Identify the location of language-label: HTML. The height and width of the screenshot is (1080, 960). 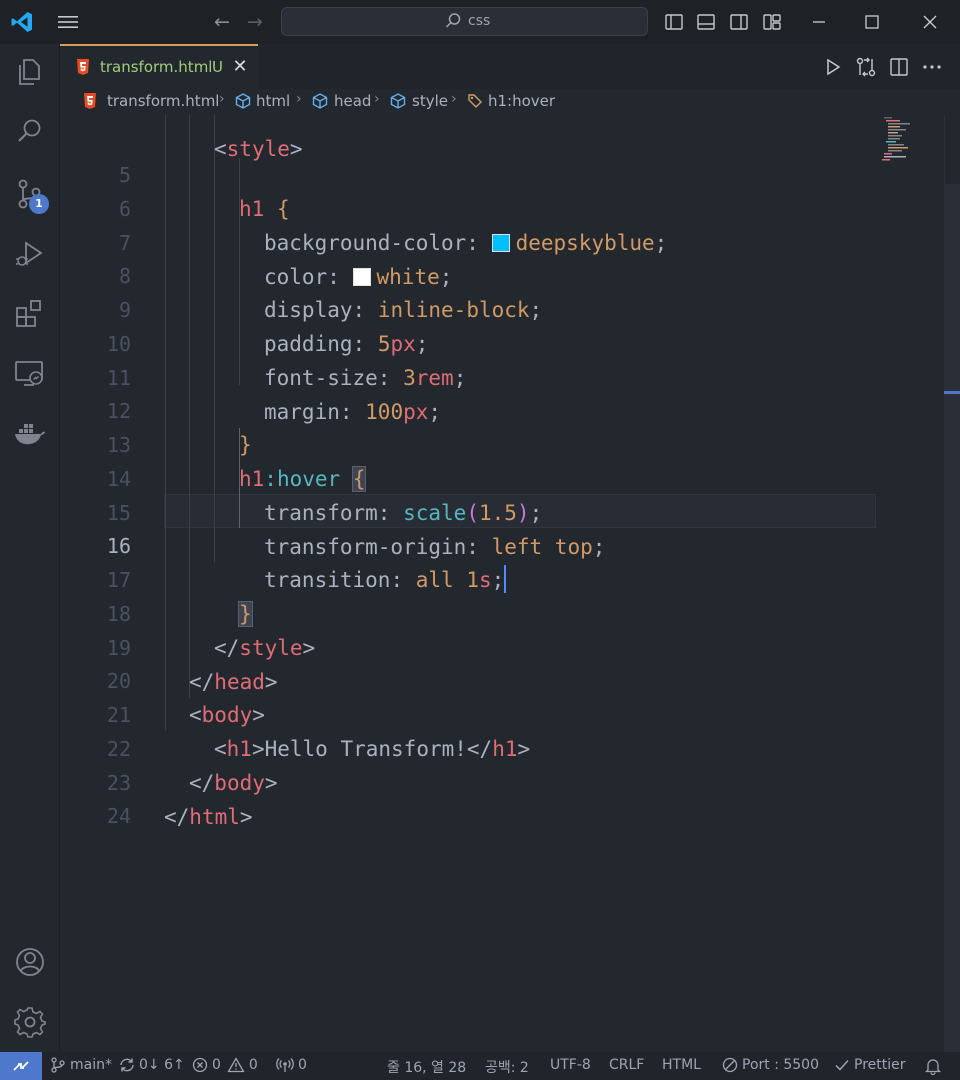
(681, 1065).